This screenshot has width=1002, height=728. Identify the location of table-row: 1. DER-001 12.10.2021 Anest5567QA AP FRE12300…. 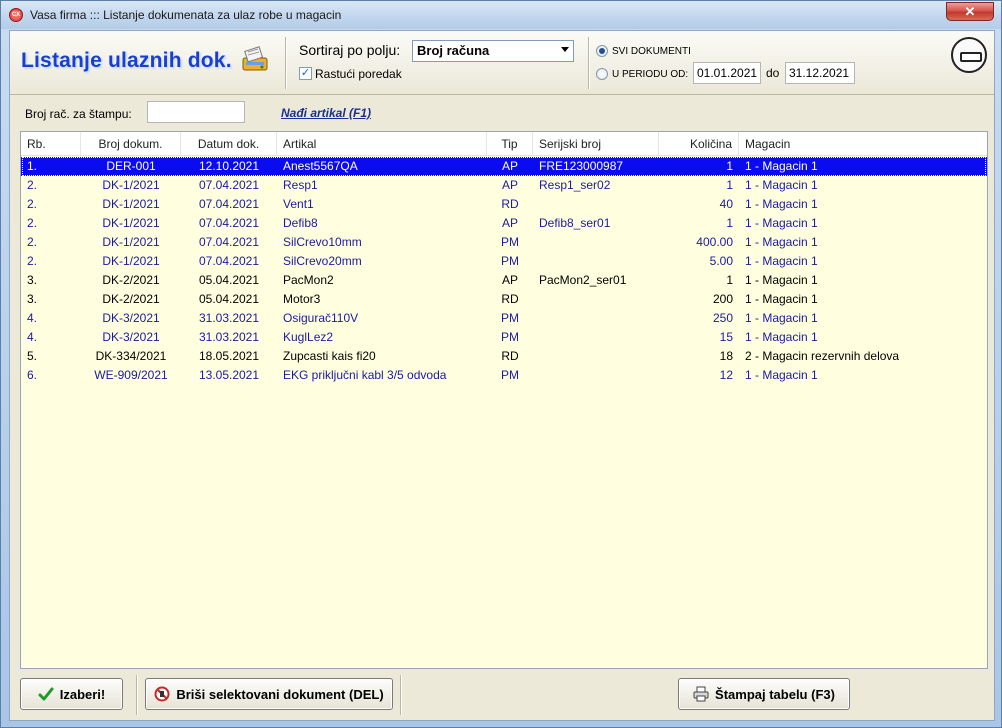
(504, 166).